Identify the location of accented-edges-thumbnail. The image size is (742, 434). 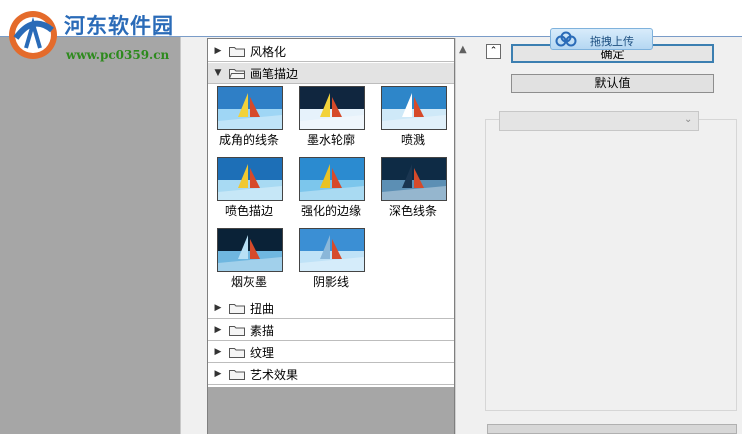
(332, 179).